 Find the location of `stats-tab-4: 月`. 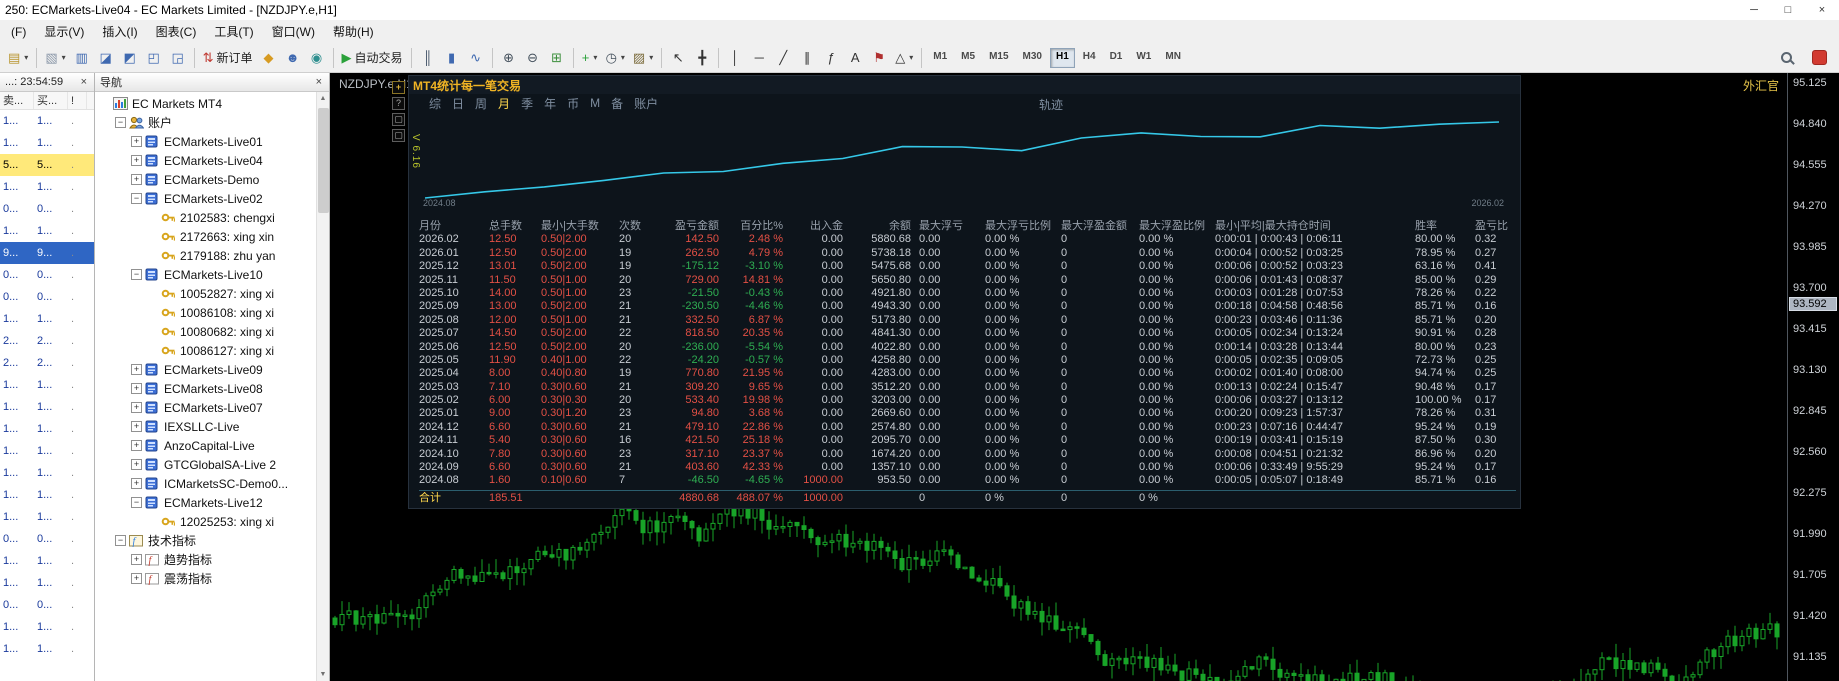

stats-tab-4: 月 is located at coordinates (504, 103).